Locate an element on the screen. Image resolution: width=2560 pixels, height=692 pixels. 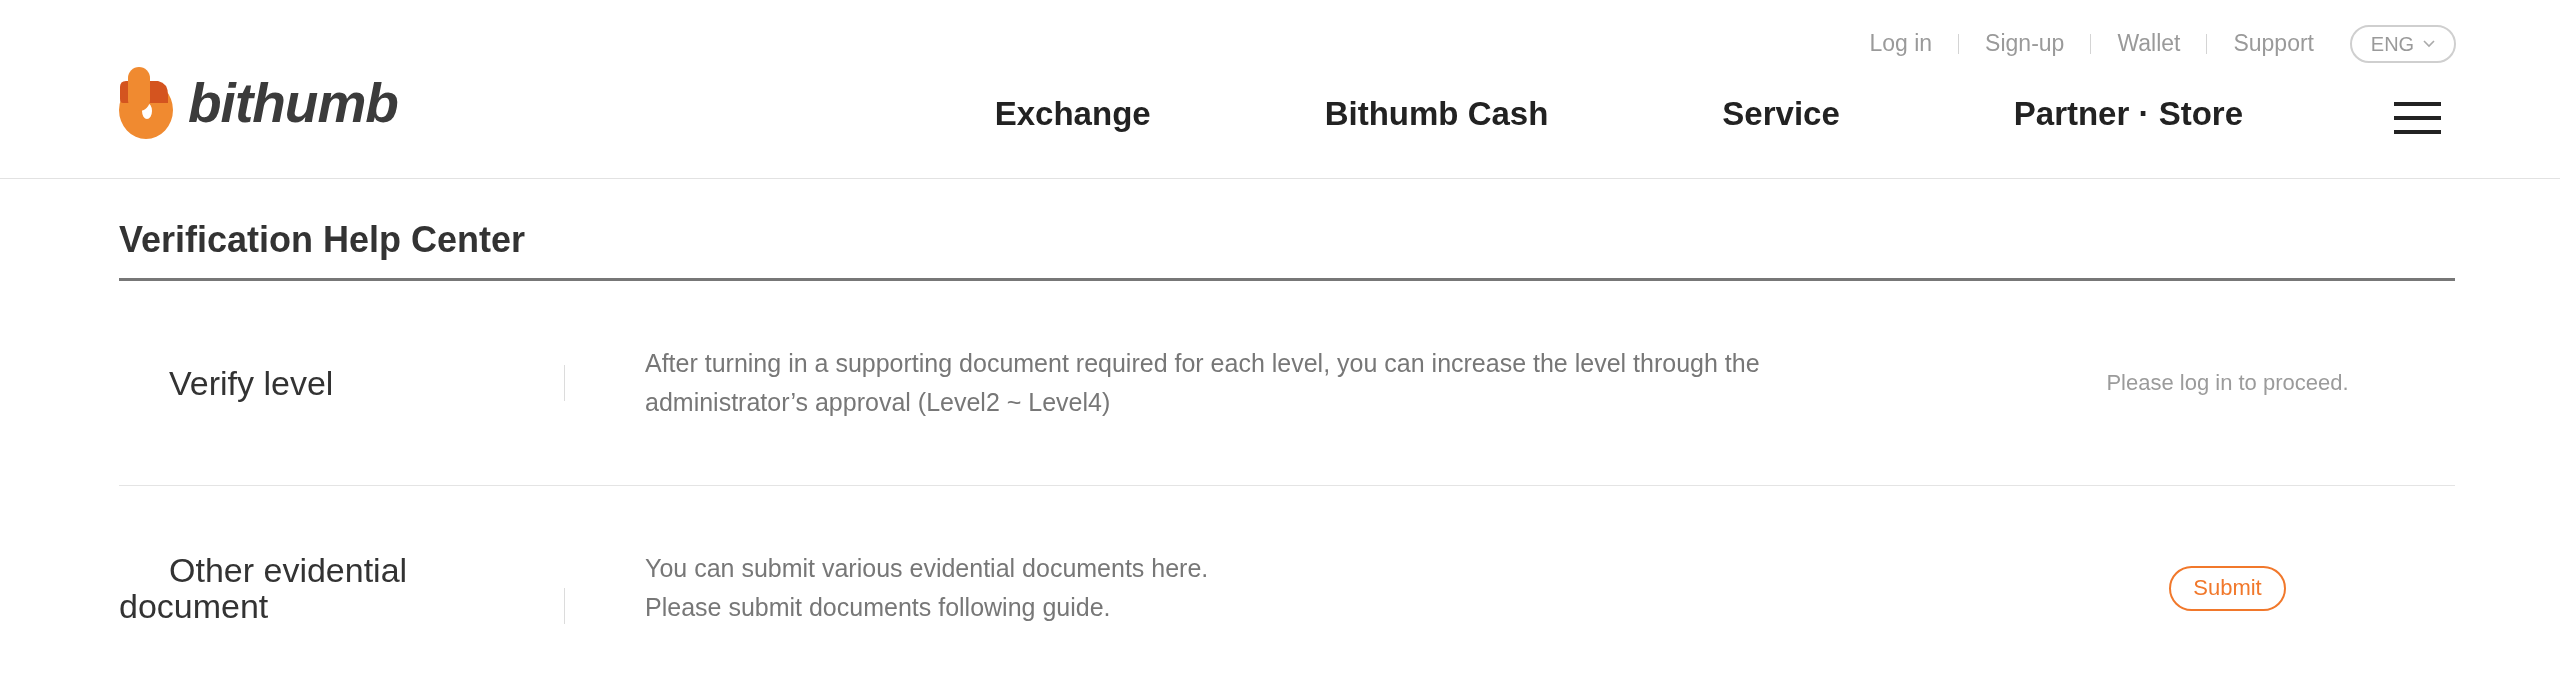
logo-wordmark: bithumb is located at coordinates (293, 103).